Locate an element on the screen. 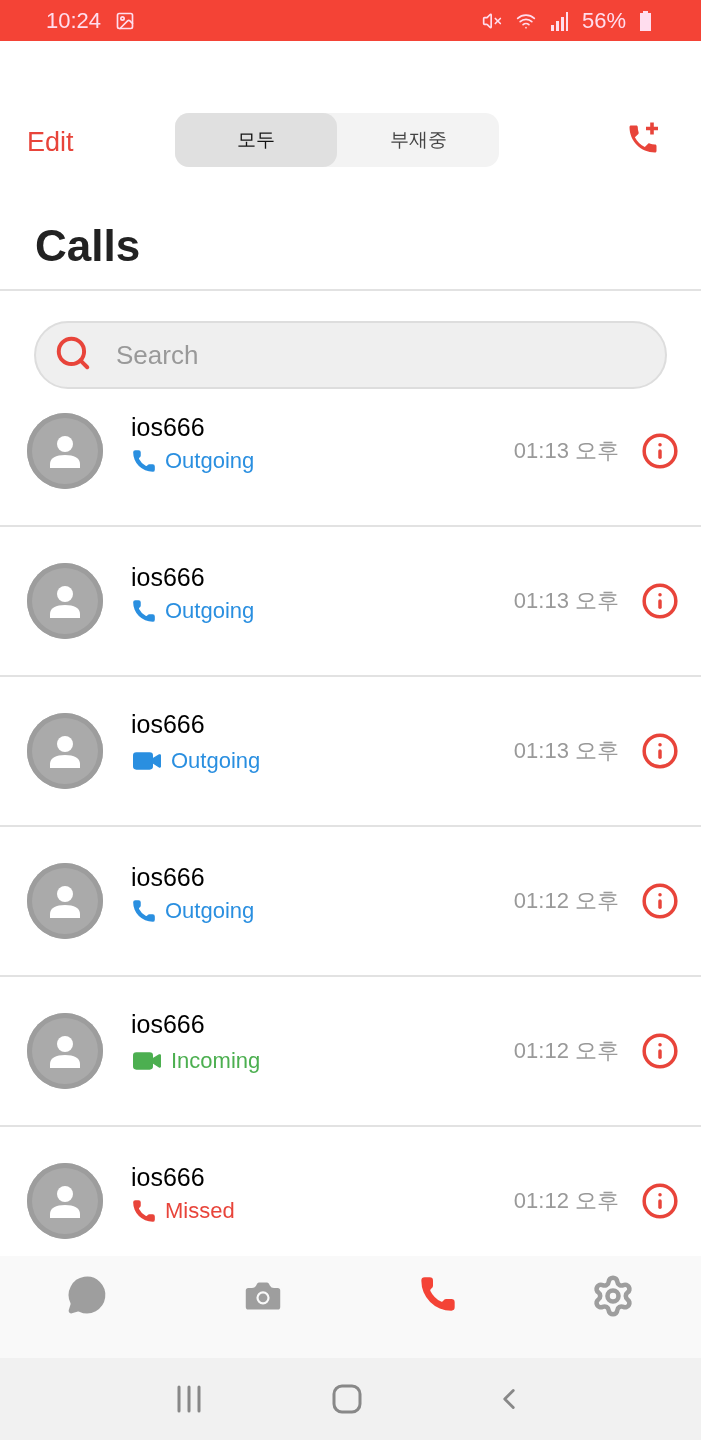  call-direction: Incoming is located at coordinates (196, 1060).